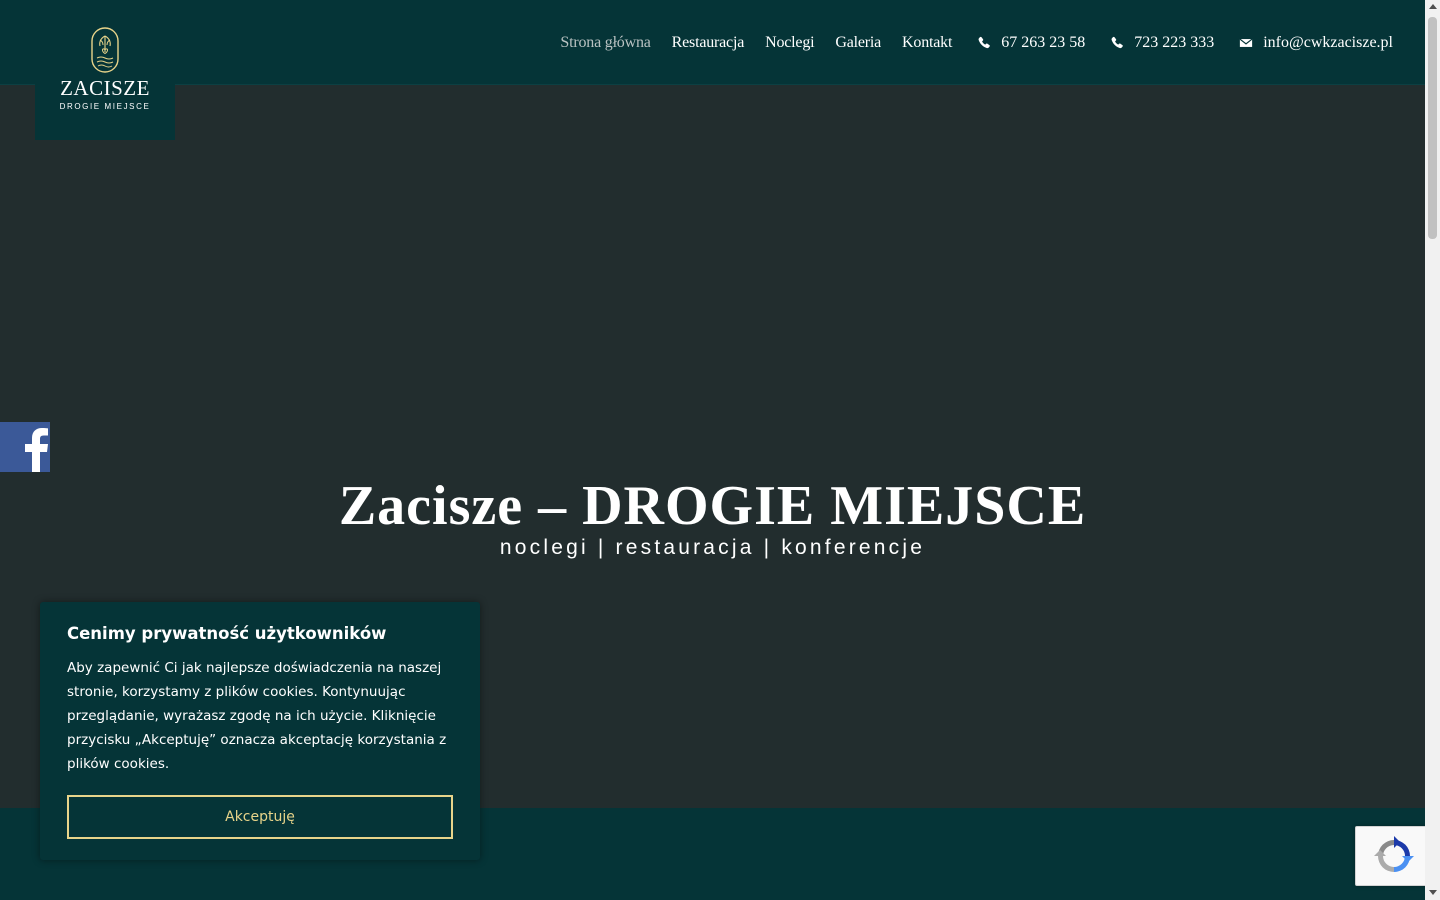 The height and width of the screenshot is (900, 1440). Describe the element at coordinates (1246, 42) in the screenshot. I see `envelope-icon` at that location.